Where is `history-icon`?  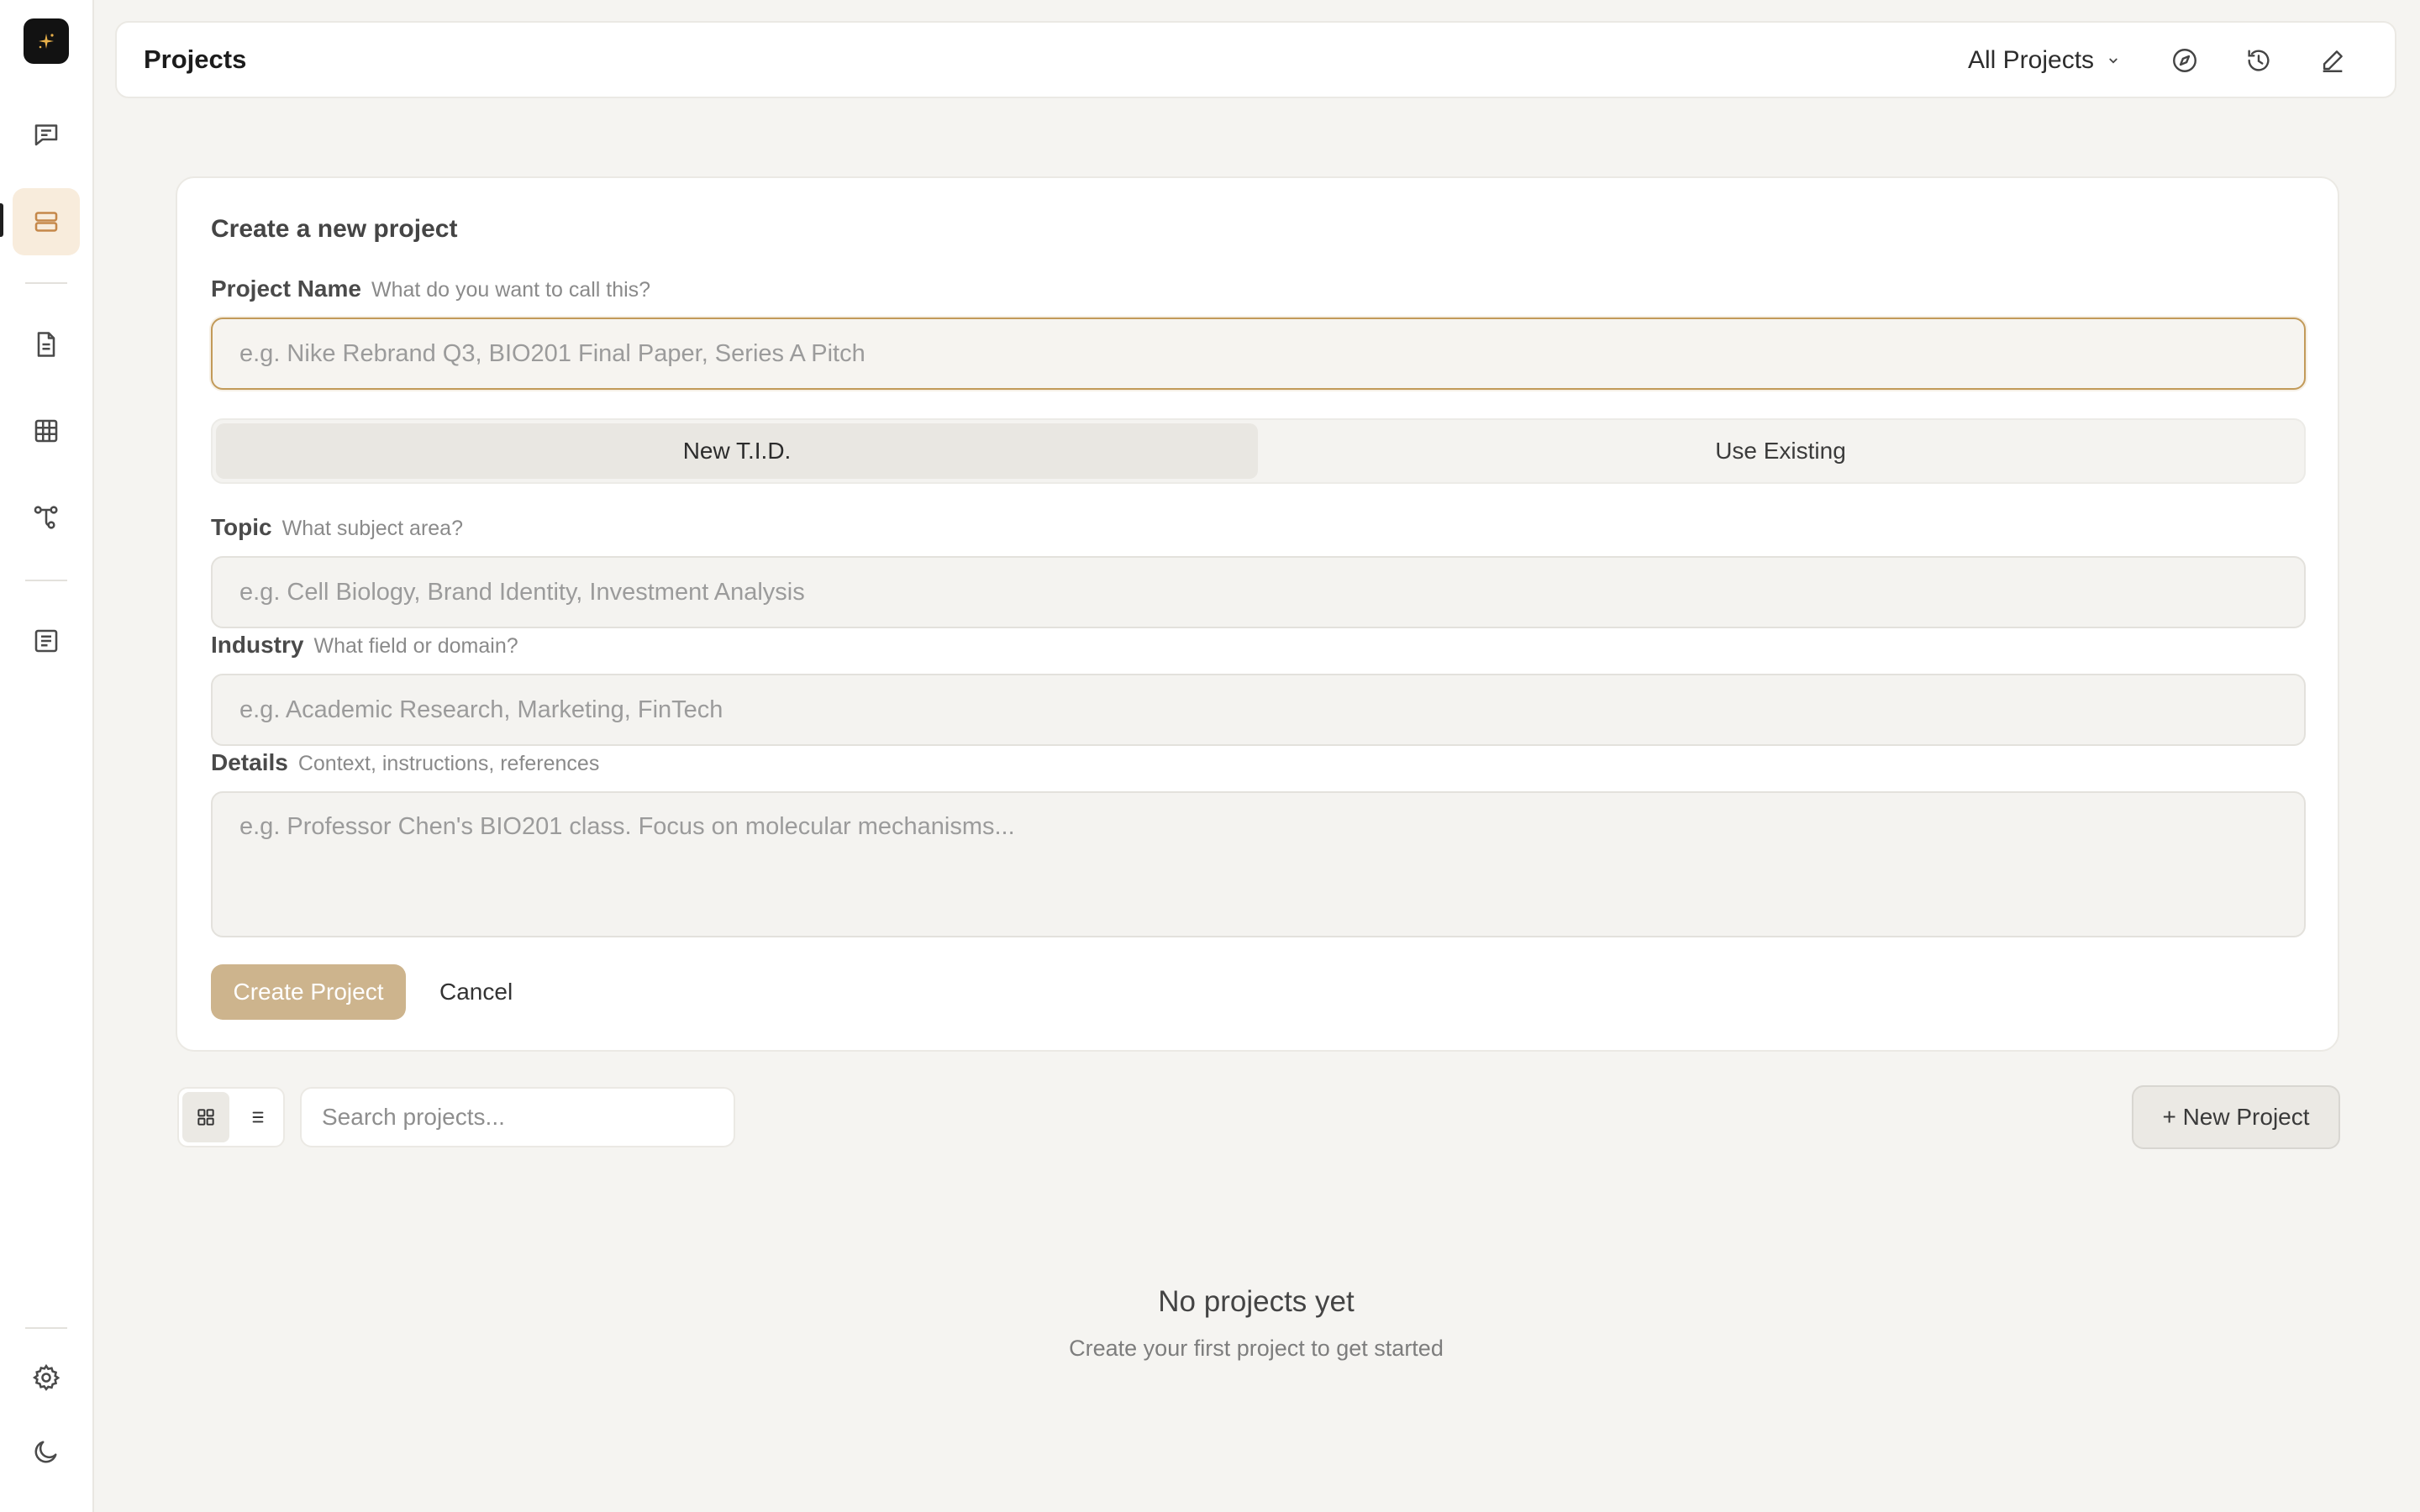 history-icon is located at coordinates (2259, 60).